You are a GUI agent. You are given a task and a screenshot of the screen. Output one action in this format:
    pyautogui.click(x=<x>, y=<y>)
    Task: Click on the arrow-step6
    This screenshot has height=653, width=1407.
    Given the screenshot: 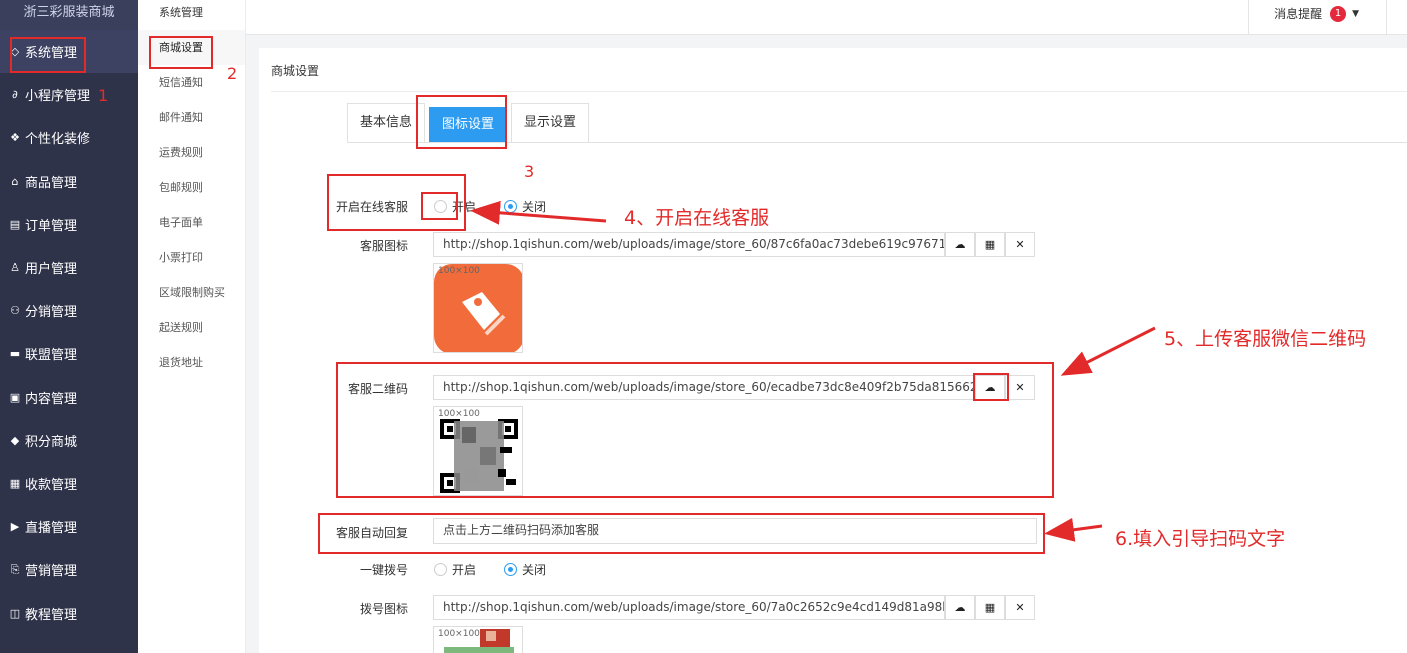 What is the action you would take?
    pyautogui.click(x=1073, y=529)
    